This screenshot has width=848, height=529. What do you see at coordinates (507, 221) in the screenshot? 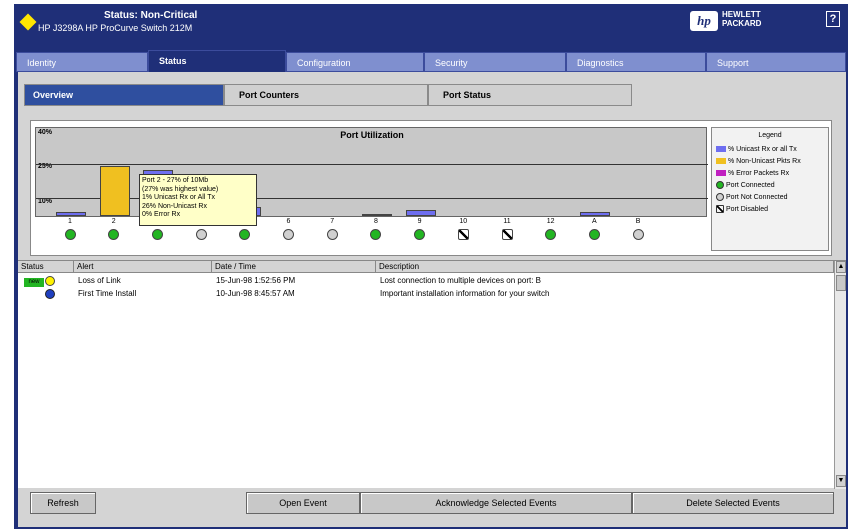
I see `port-label: 11` at bounding box center [507, 221].